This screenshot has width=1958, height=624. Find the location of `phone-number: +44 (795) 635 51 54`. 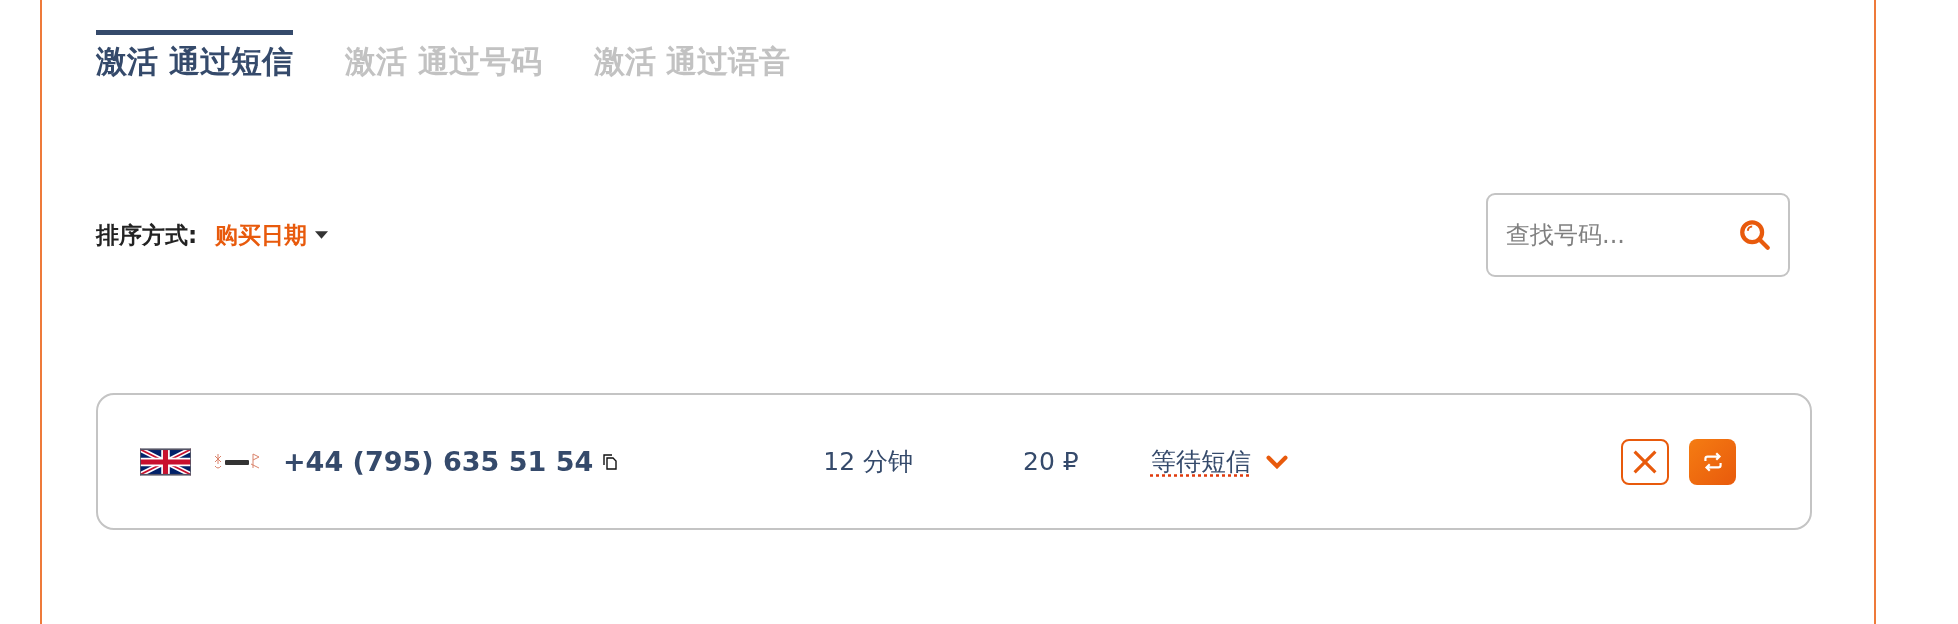

phone-number: +44 (795) 635 51 54 is located at coordinates (438, 461).